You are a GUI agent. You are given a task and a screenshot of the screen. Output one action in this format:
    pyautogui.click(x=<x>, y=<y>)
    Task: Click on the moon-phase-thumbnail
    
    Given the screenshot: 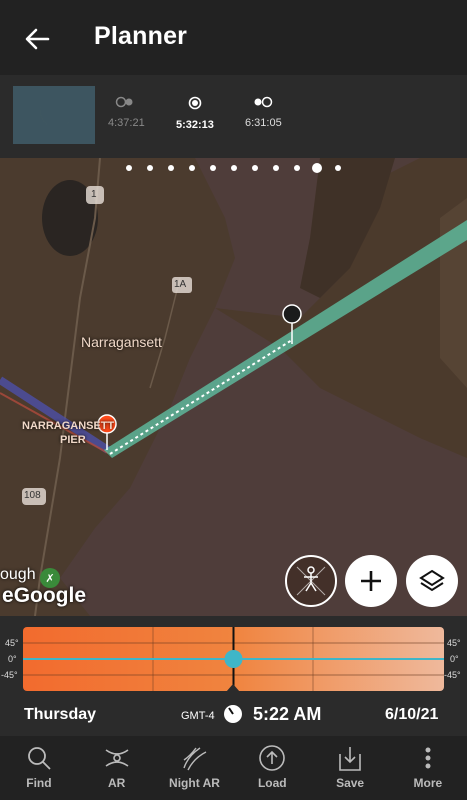 What is the action you would take?
    pyautogui.click(x=54, y=115)
    